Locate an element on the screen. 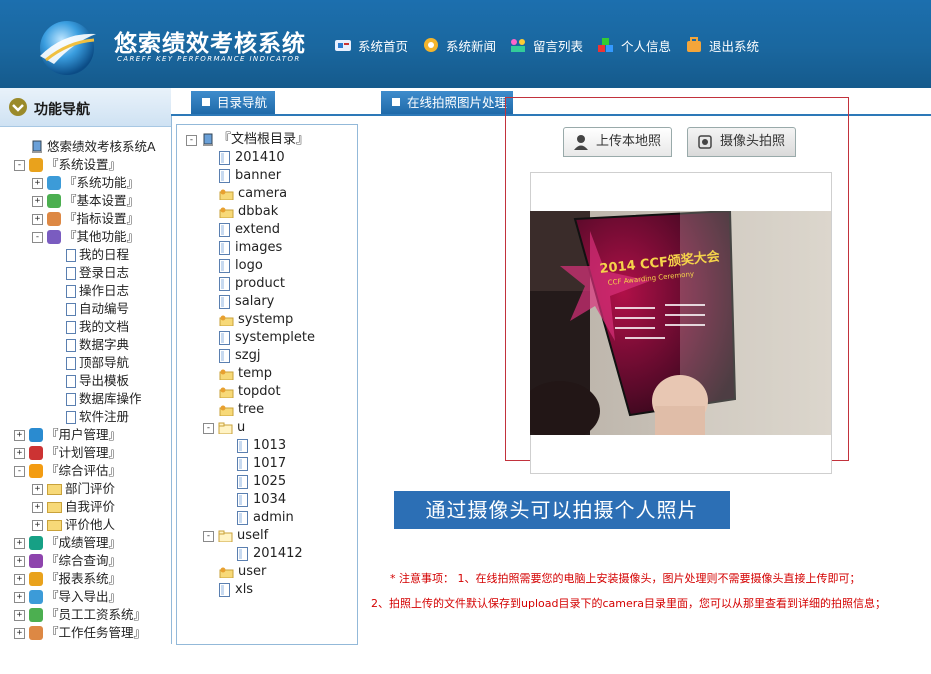 This screenshot has height=674, width=931. sidebar-item: + 『计划管理』 is located at coordinates (67, 453).